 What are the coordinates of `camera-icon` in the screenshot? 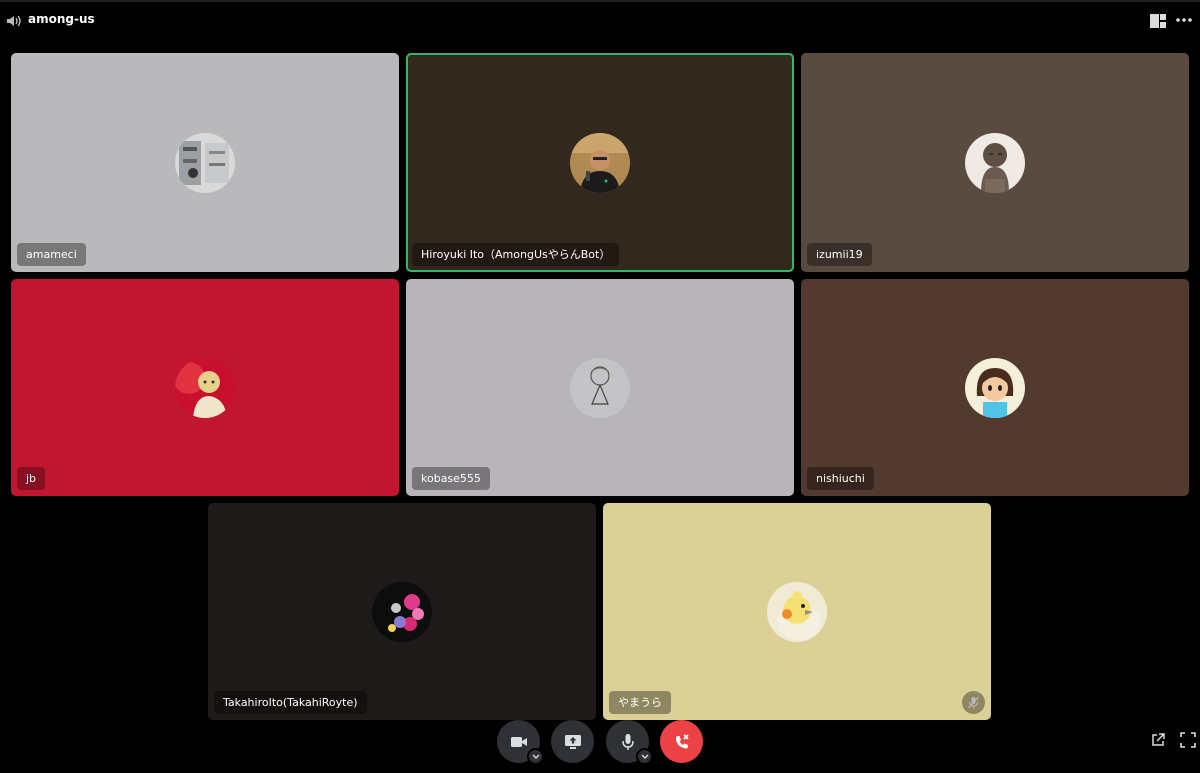 It's located at (518, 741).